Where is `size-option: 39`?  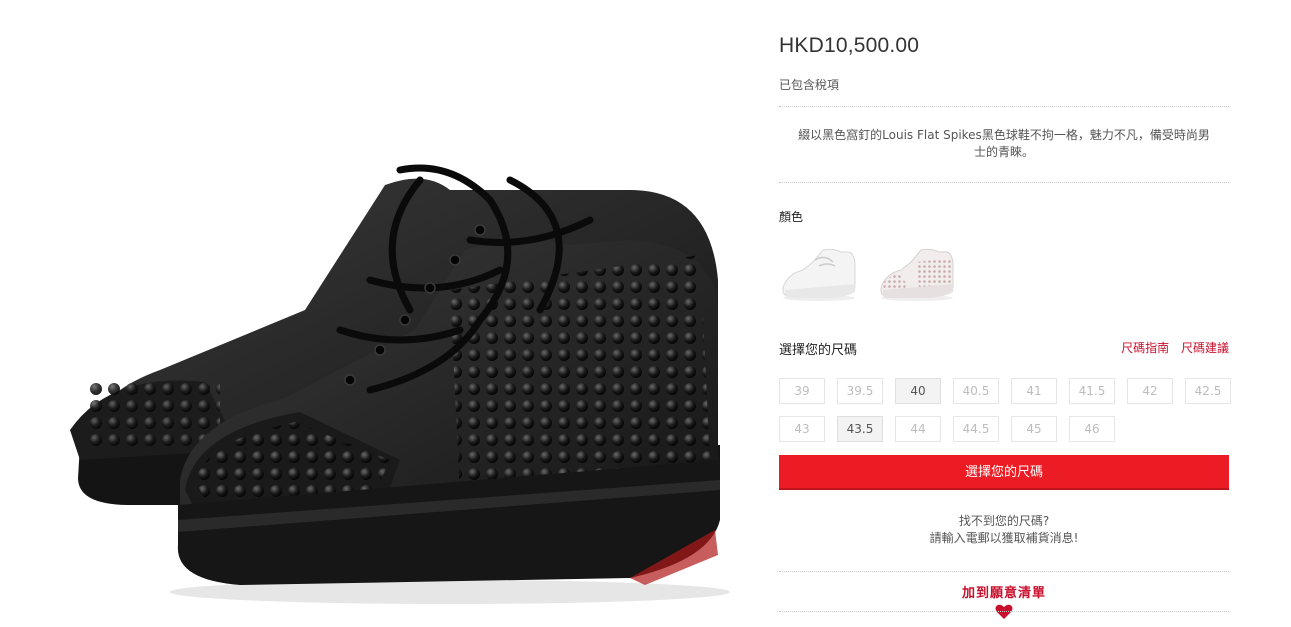 size-option: 39 is located at coordinates (802, 391).